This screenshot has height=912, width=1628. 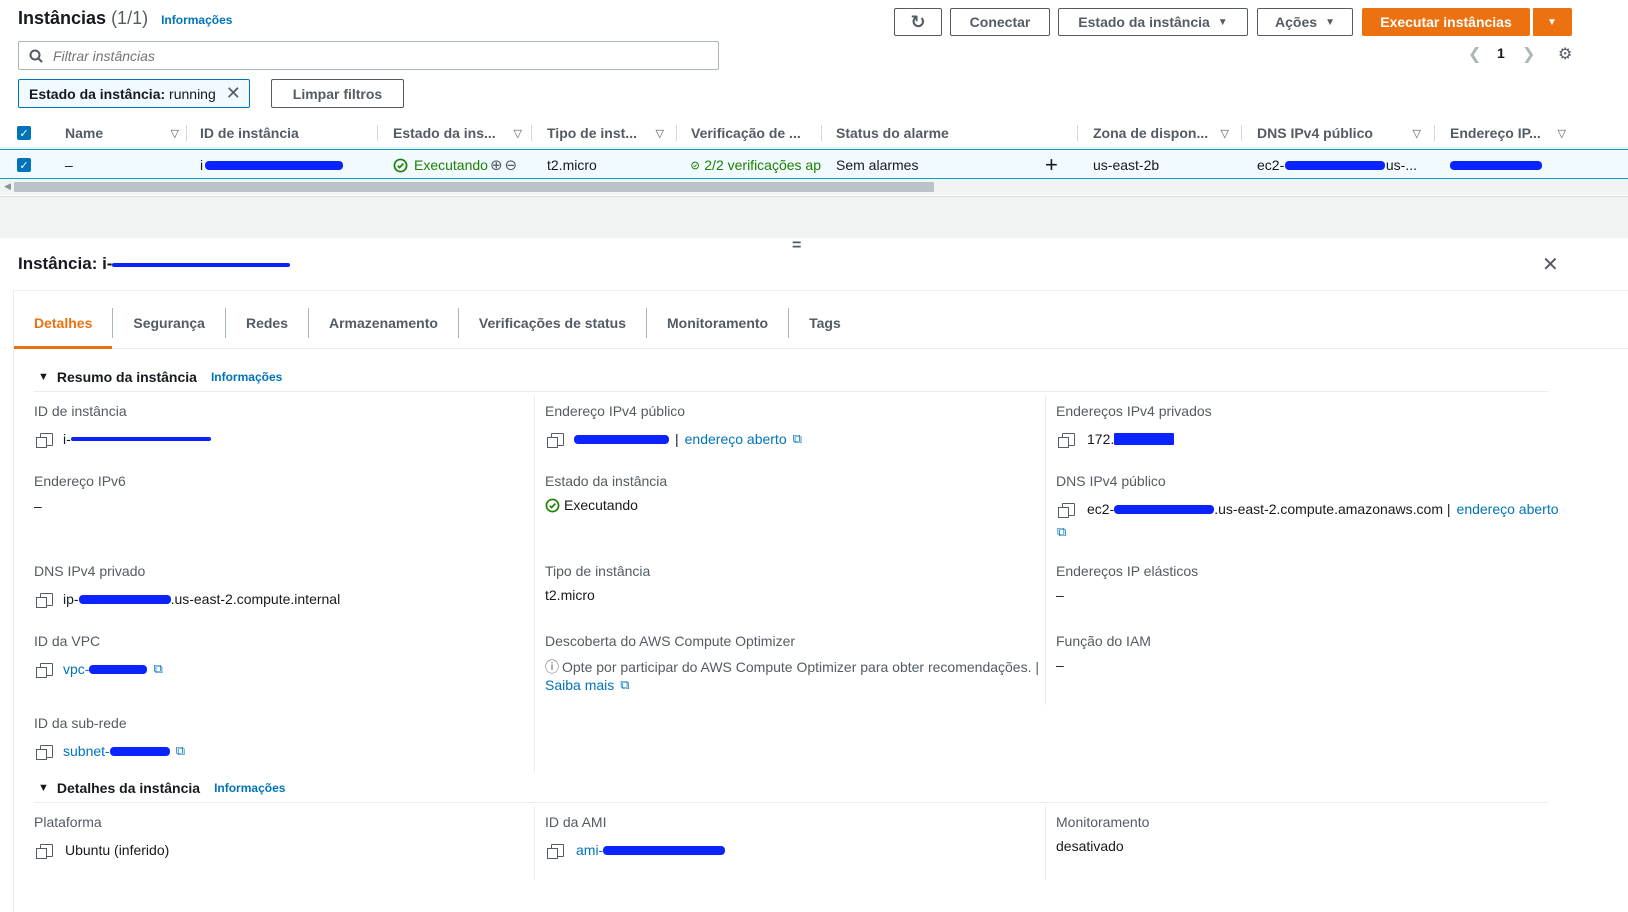 What do you see at coordinates (825, 323) in the screenshot?
I see `tab-tags: Tags` at bounding box center [825, 323].